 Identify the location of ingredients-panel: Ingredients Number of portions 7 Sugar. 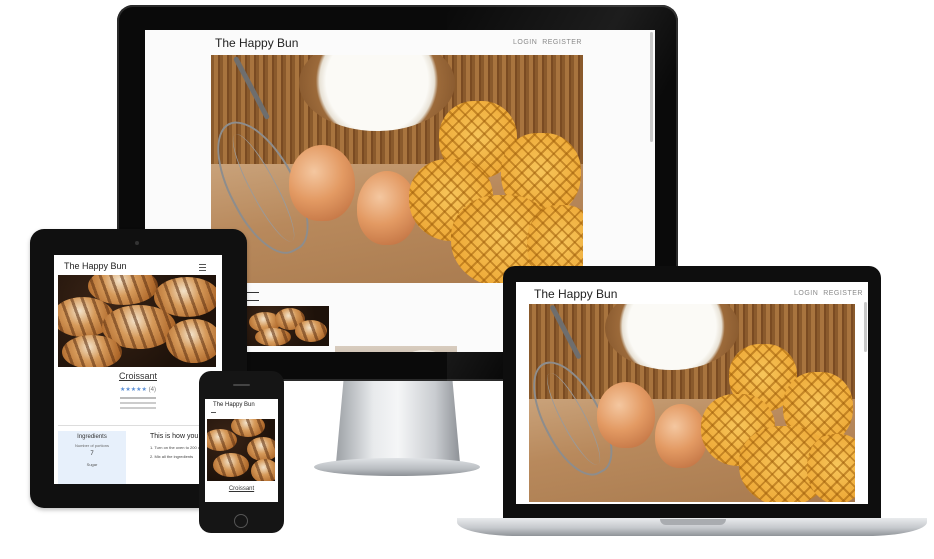
(92, 457).